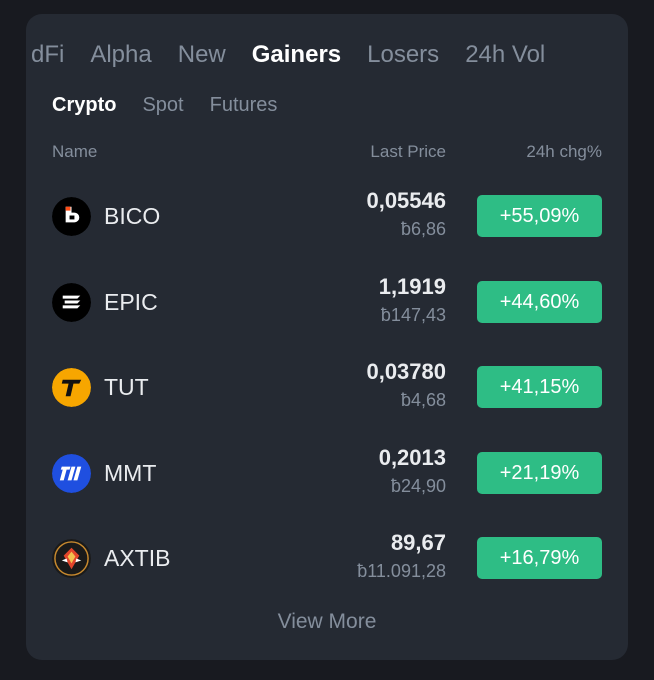 This screenshot has width=654, height=680. I want to click on column-price-header: Last Price, so click(408, 152).